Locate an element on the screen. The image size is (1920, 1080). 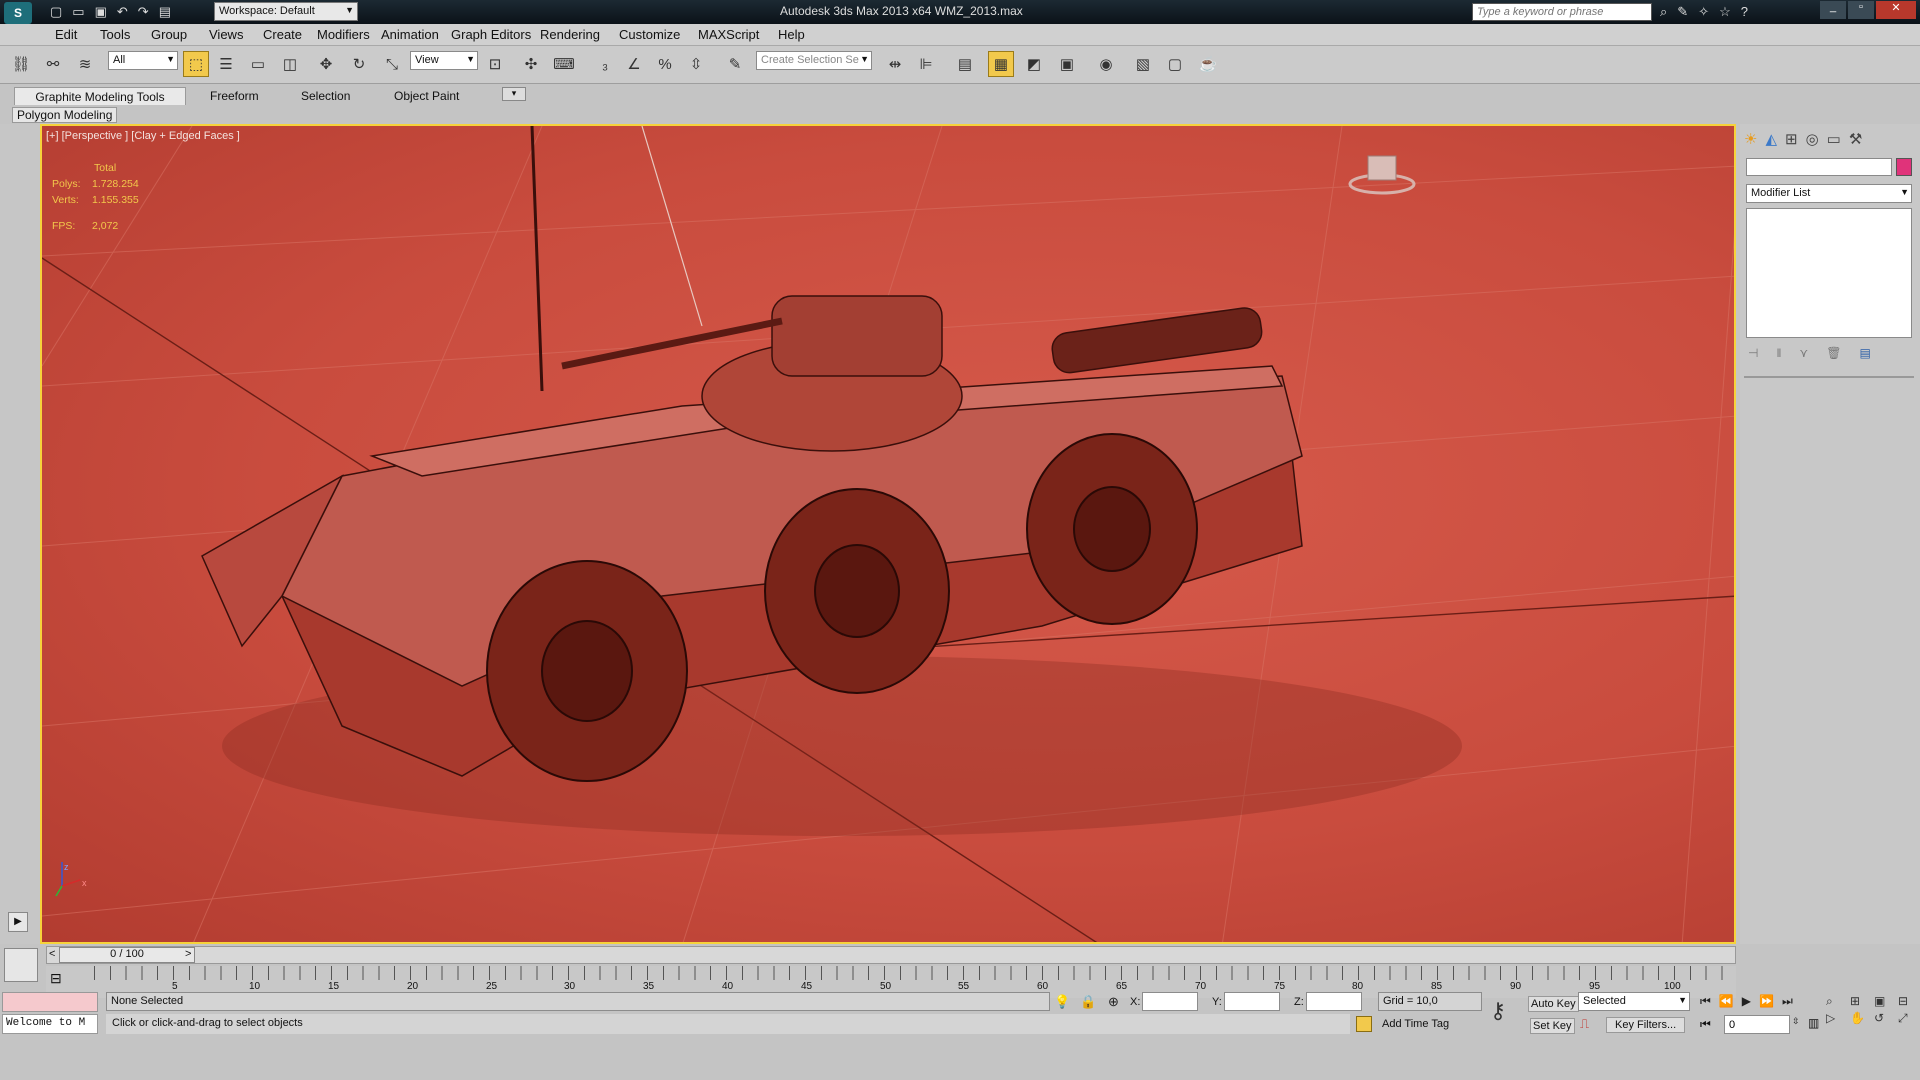
zoom-all-icon: ⊞ is located at coordinates (1861, 1001).